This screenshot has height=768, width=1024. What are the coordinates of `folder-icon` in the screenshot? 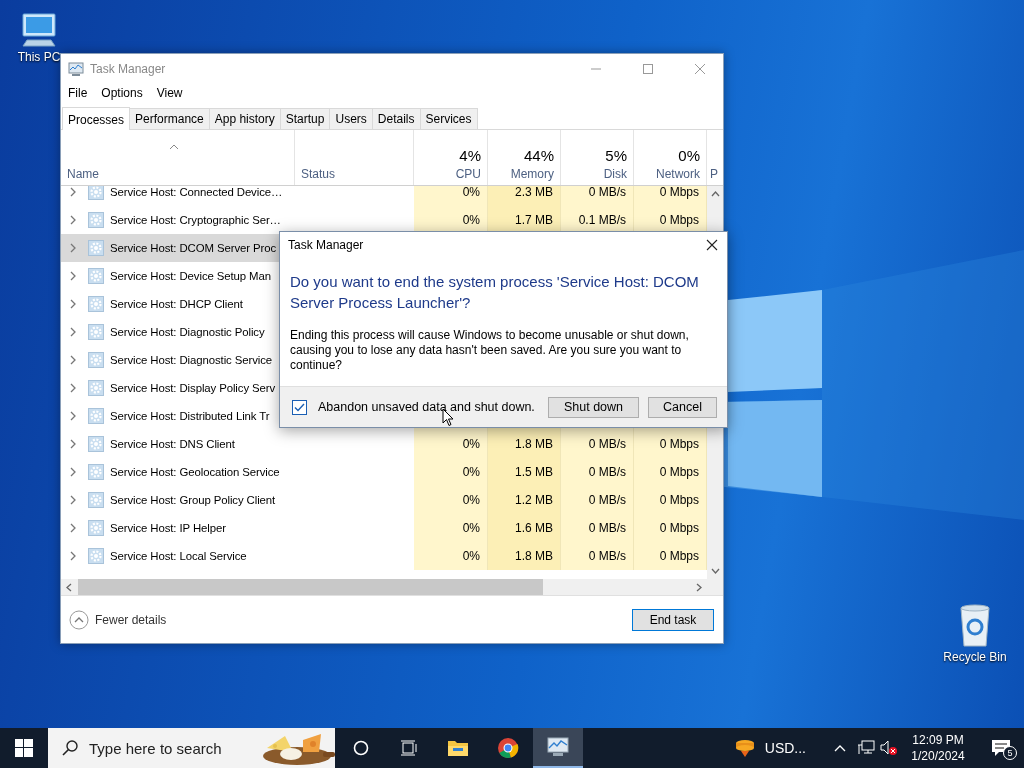 It's located at (458, 748).